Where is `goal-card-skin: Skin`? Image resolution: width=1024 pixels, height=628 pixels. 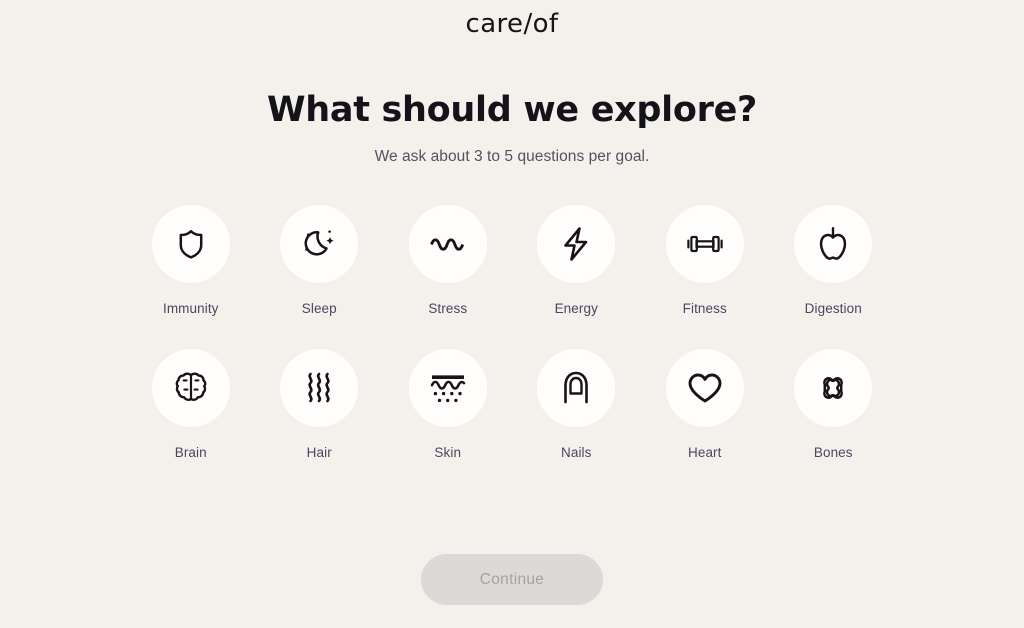
goal-card-skin: Skin is located at coordinates (448, 421).